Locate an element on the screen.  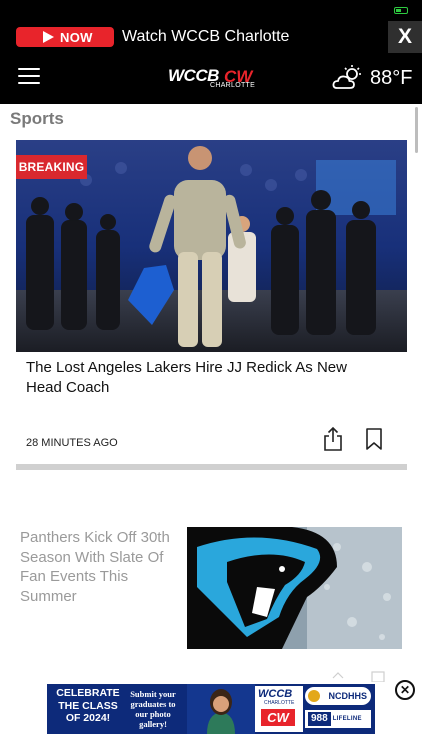
ad-lifeline-text: LIFELINE is located at coordinates (347, 719).